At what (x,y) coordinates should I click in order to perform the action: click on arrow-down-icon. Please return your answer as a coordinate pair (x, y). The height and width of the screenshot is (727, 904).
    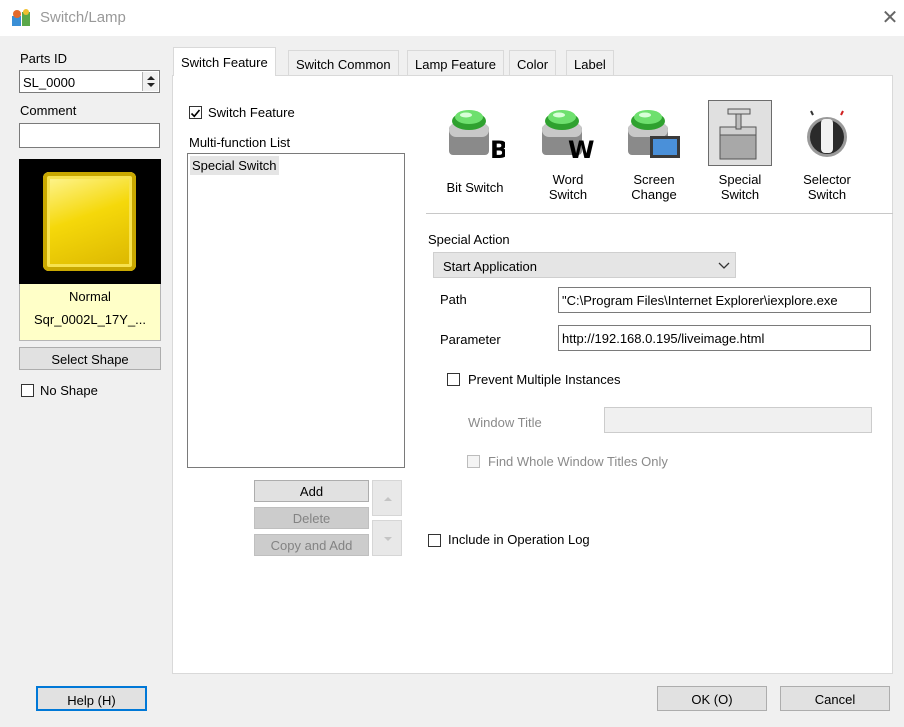
    Looking at the image, I should click on (388, 539).